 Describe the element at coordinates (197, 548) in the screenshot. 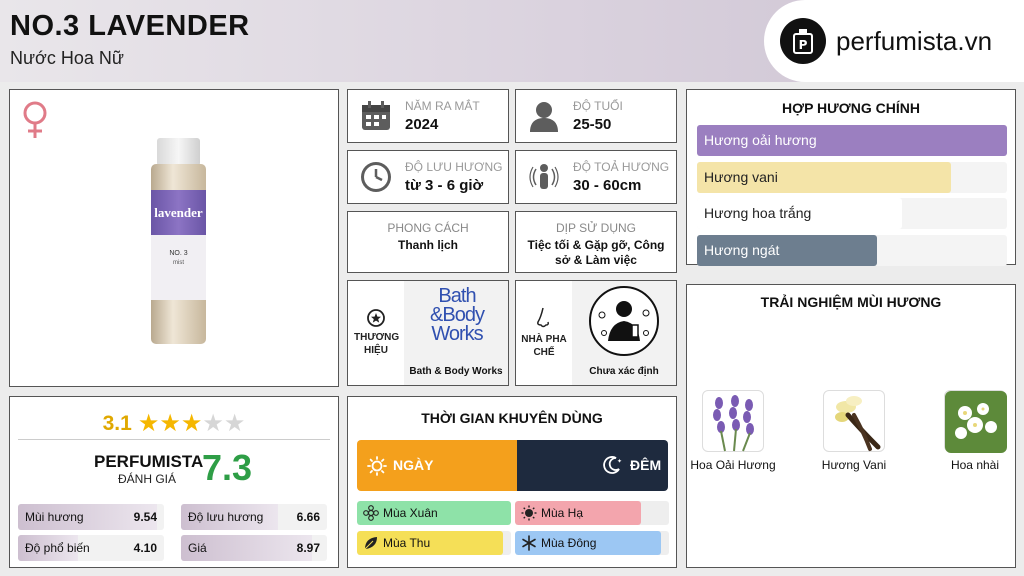

I see `metric-label: Giá` at that location.